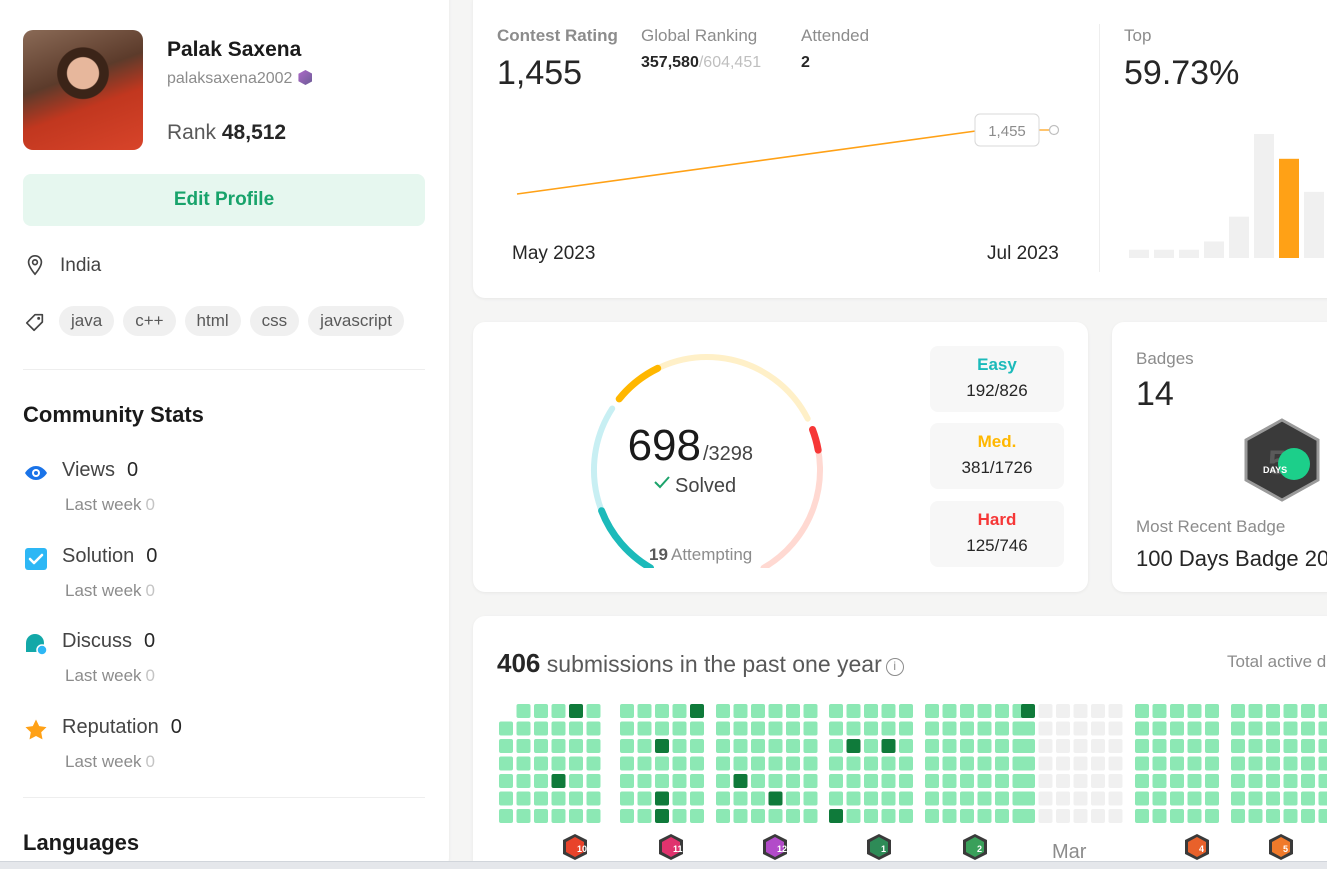 The width and height of the screenshot is (1327, 869). Describe the element at coordinates (1197, 847) in the screenshot. I see `monthly-badge-icon: 4` at that location.